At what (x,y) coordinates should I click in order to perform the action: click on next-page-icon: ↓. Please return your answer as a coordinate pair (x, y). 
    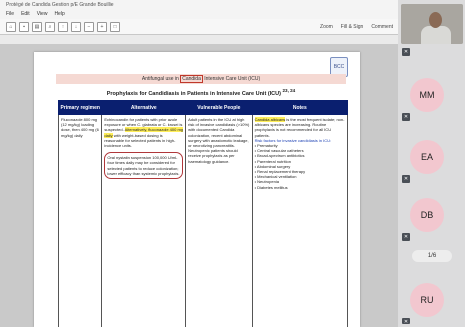
    Looking at the image, I should click on (76, 26).